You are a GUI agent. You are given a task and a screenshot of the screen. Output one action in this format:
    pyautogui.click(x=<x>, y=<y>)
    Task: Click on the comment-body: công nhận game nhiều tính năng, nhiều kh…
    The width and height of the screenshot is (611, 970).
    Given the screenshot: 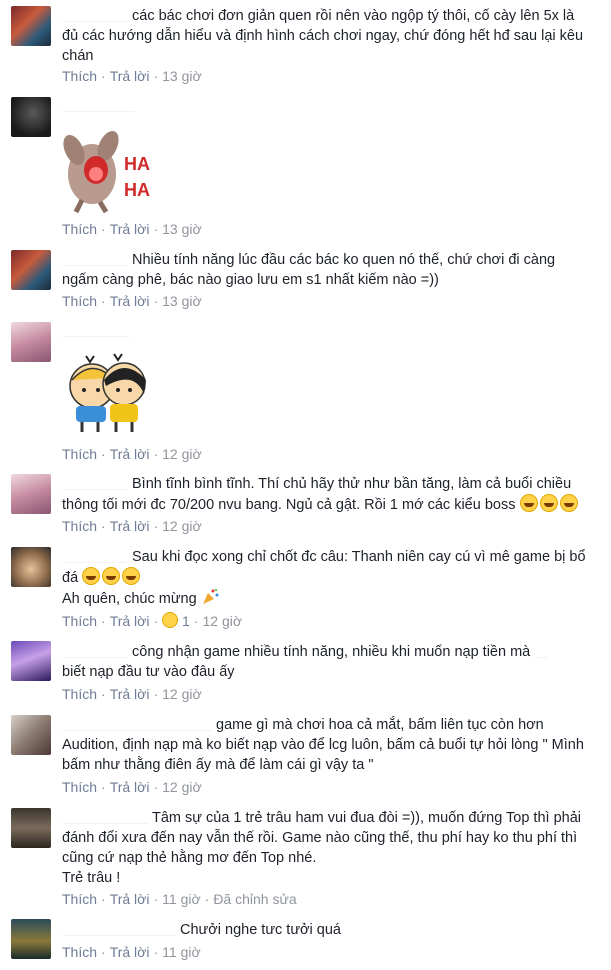 What is the action you would take?
    pyautogui.click(x=328, y=662)
    